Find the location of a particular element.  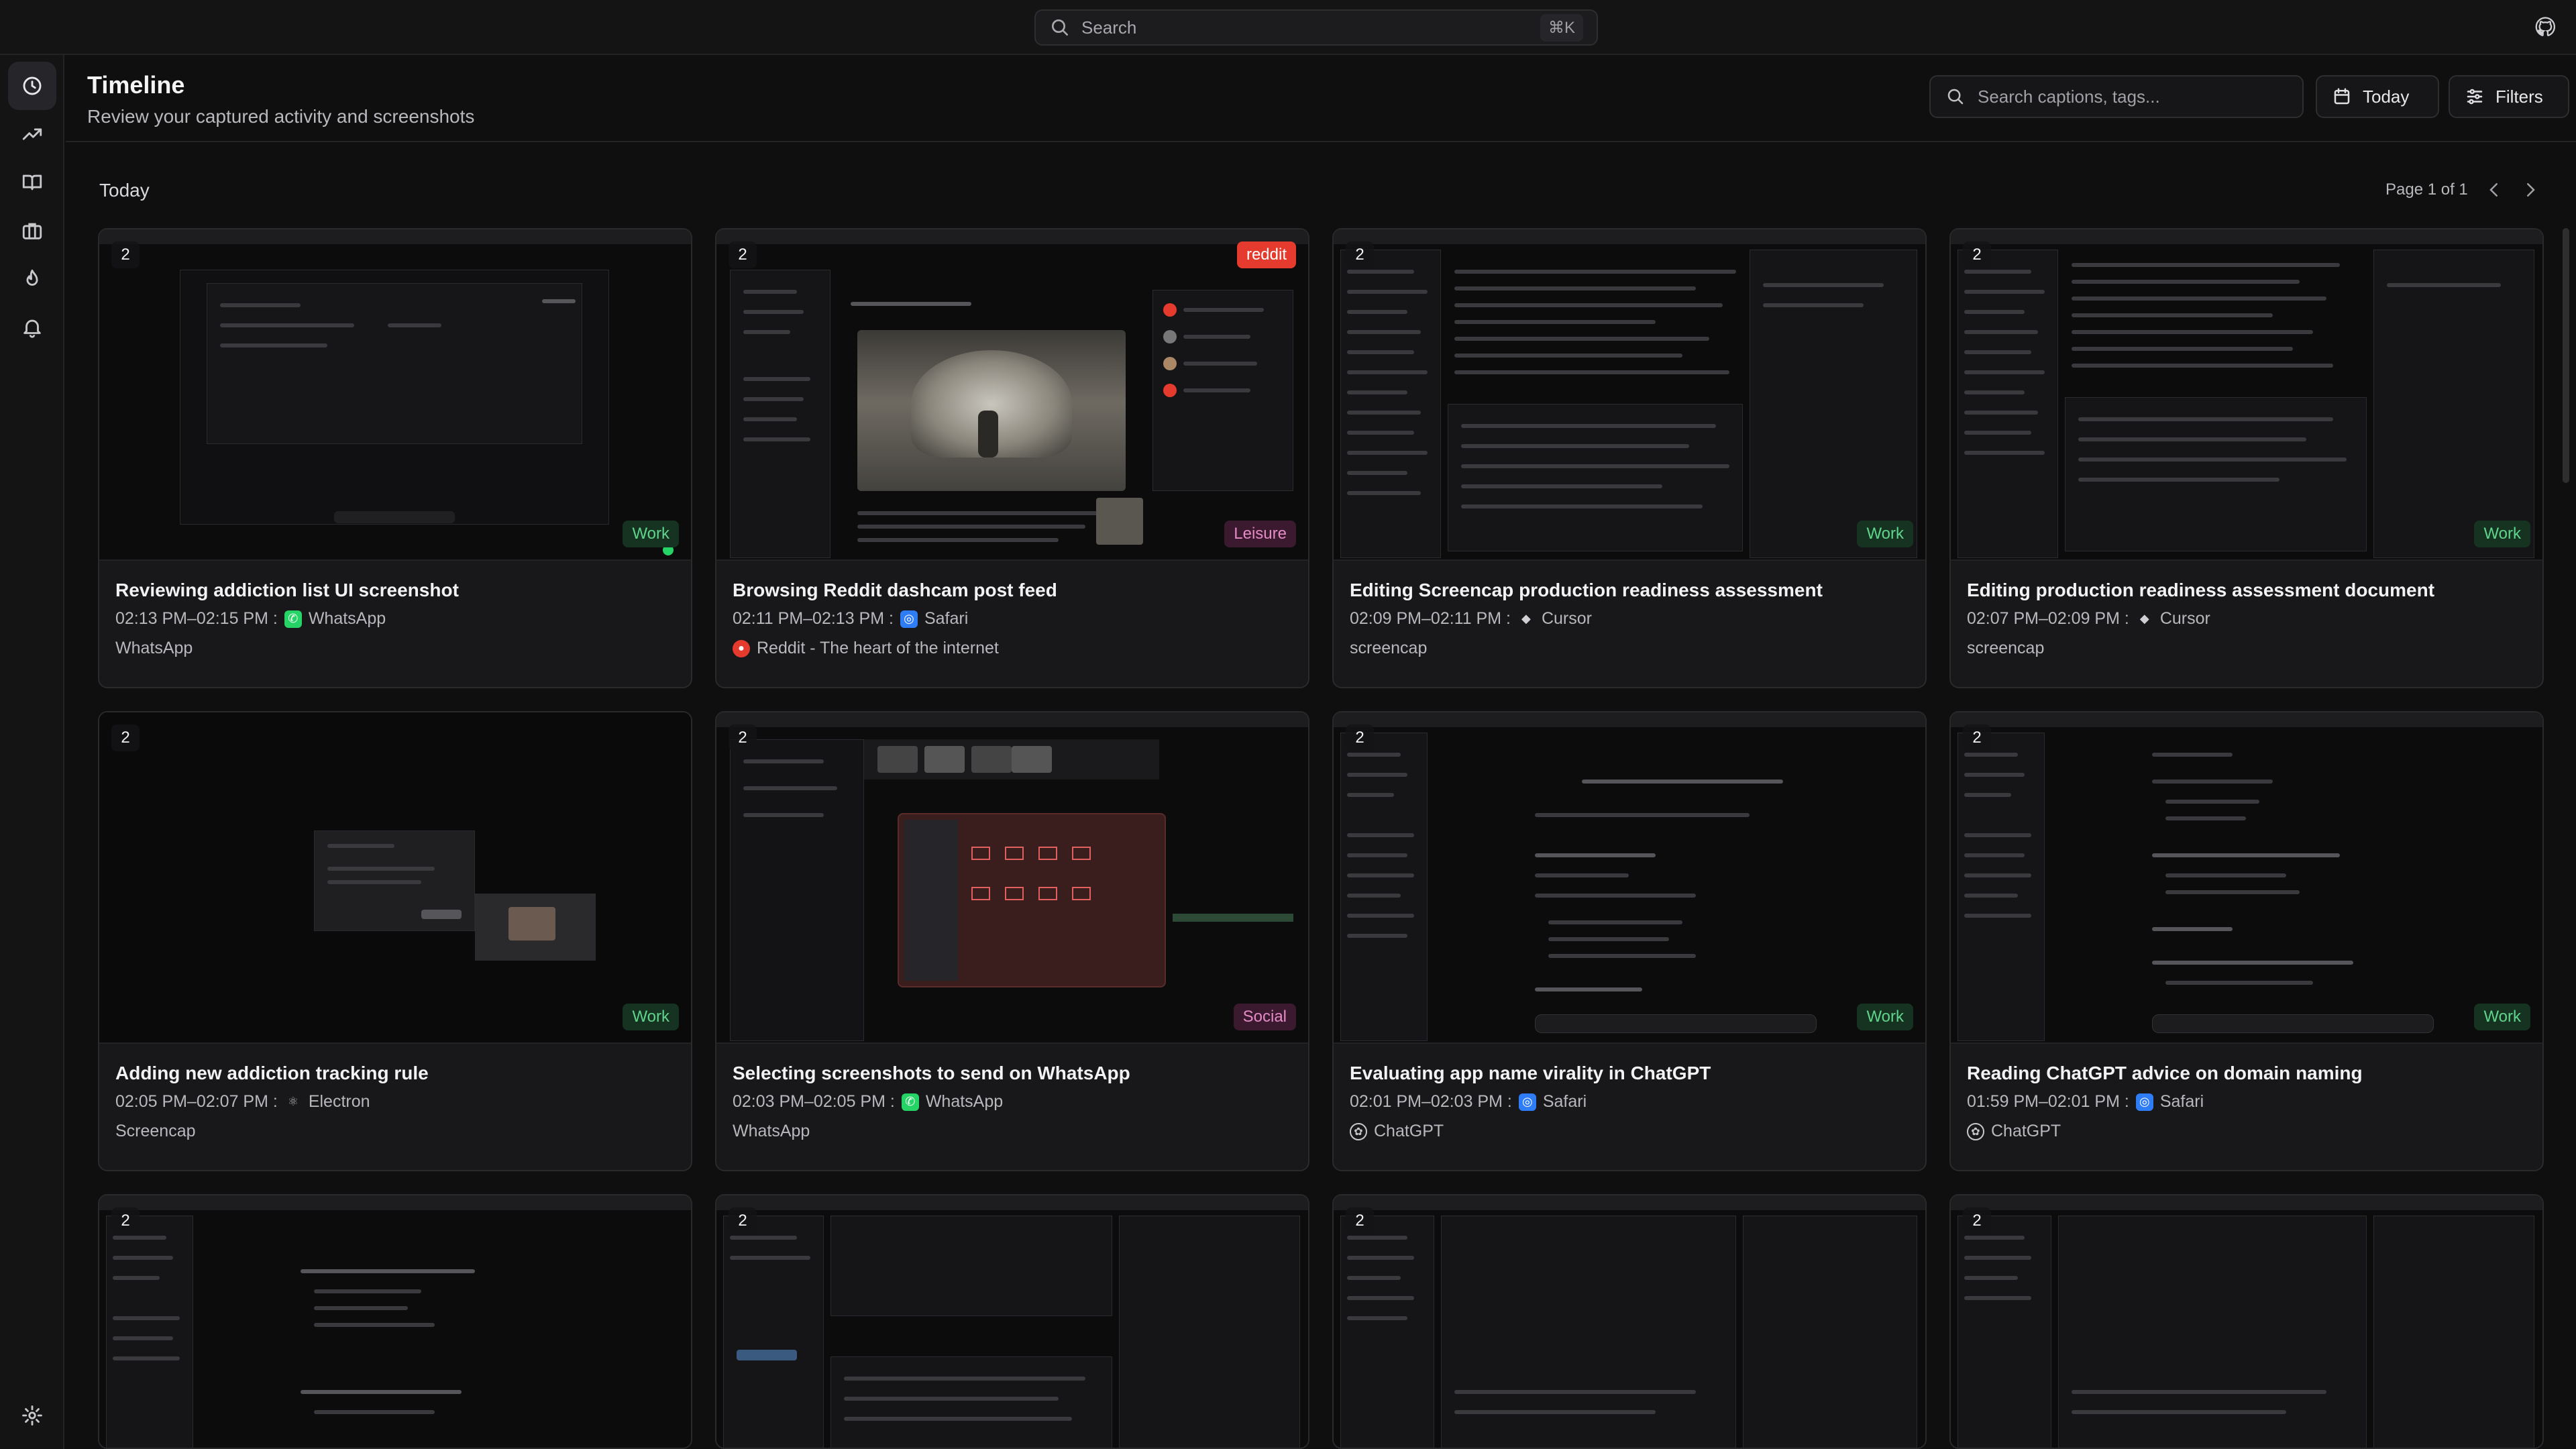

card-title: Reviewing addiction list UI screenshot is located at coordinates (287, 590).